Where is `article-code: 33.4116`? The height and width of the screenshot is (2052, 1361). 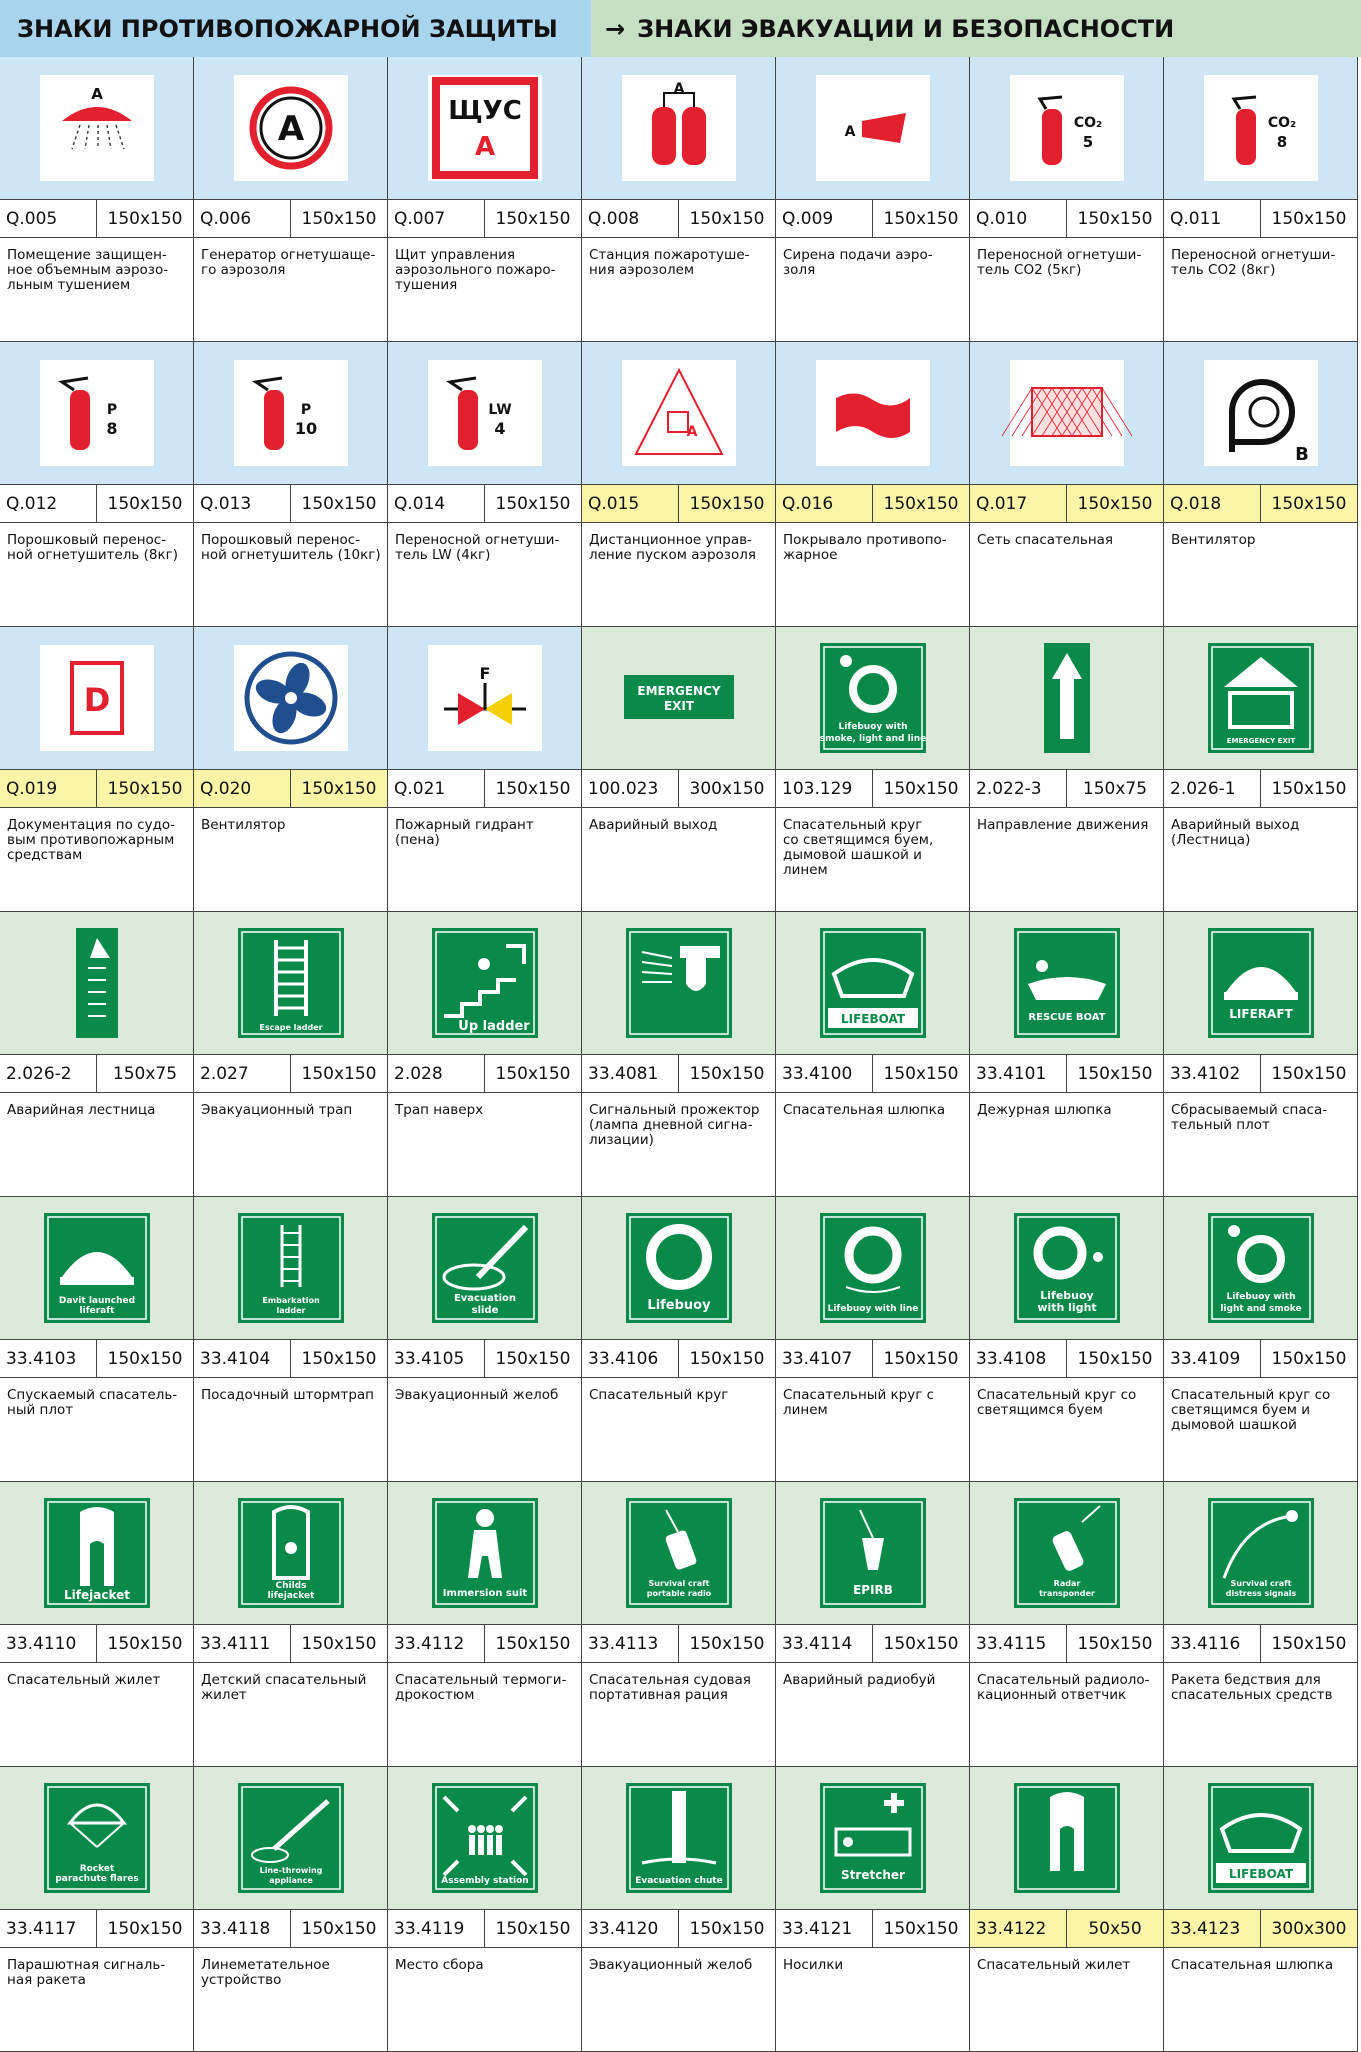
article-code: 33.4116 is located at coordinates (1212, 1643).